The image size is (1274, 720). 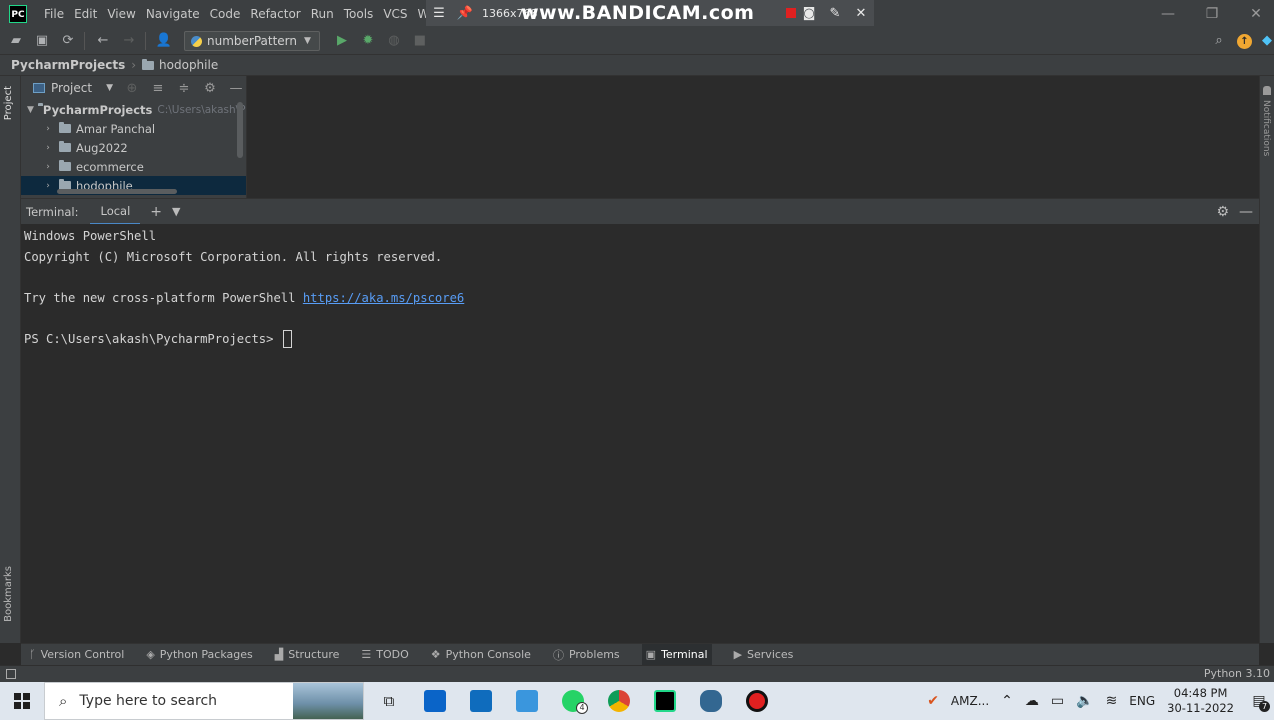 I want to click on amazon-app-icon: ✔, so click(x=933, y=701).